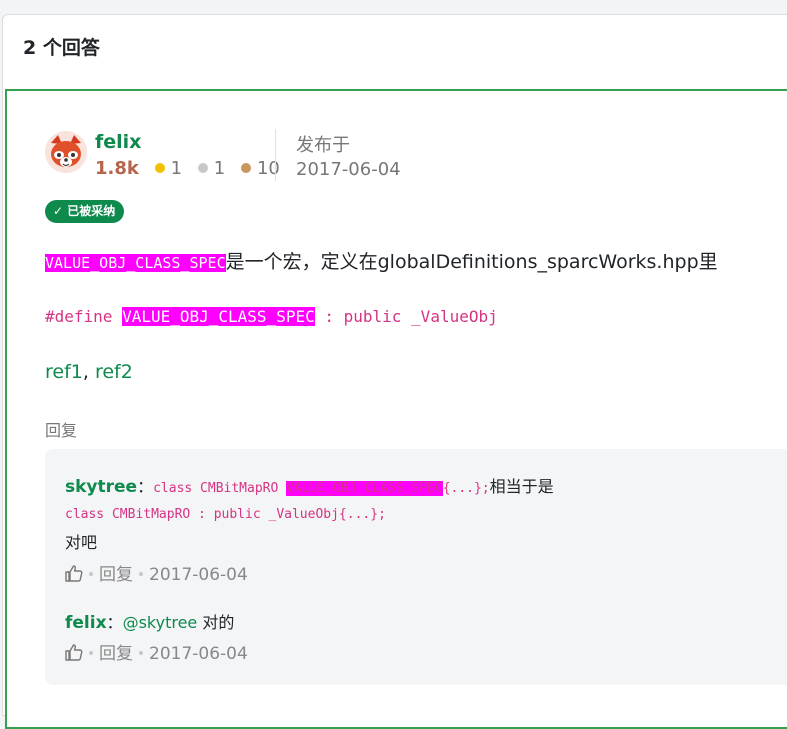 The width and height of the screenshot is (787, 729). Describe the element at coordinates (521, 486) in the screenshot. I see `comment-text: 相当于是` at that location.